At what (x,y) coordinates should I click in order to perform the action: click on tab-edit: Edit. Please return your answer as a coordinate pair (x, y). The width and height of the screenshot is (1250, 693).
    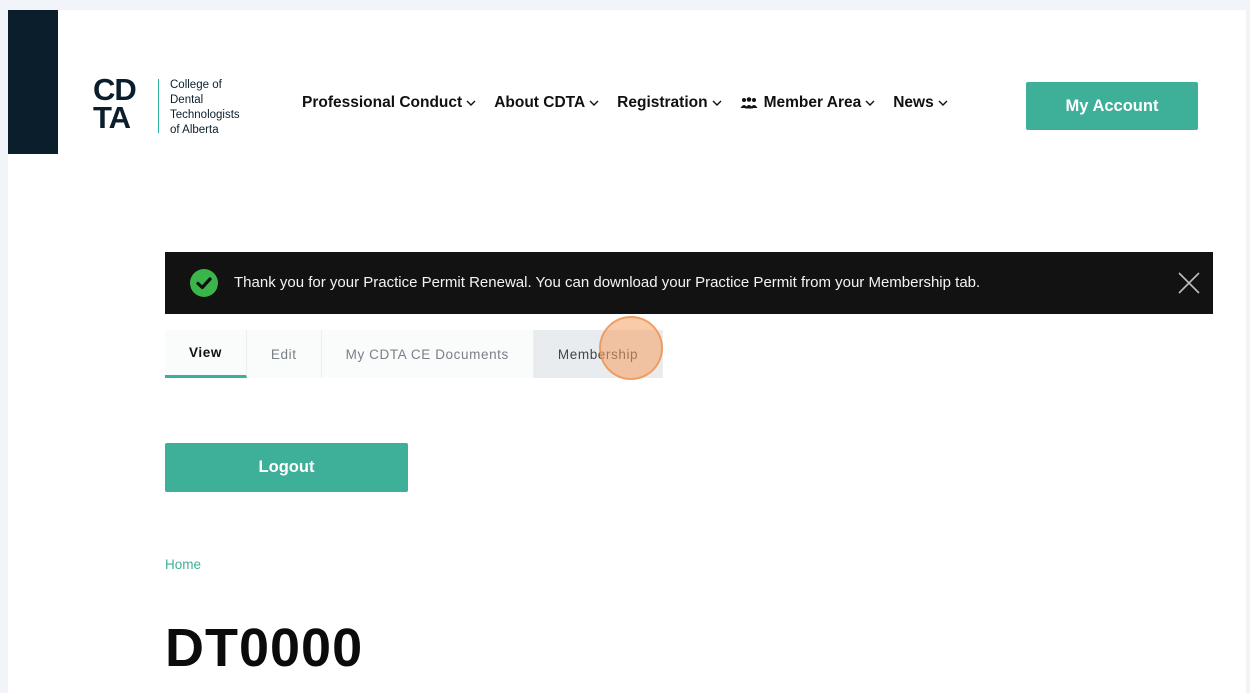
    Looking at the image, I should click on (284, 354).